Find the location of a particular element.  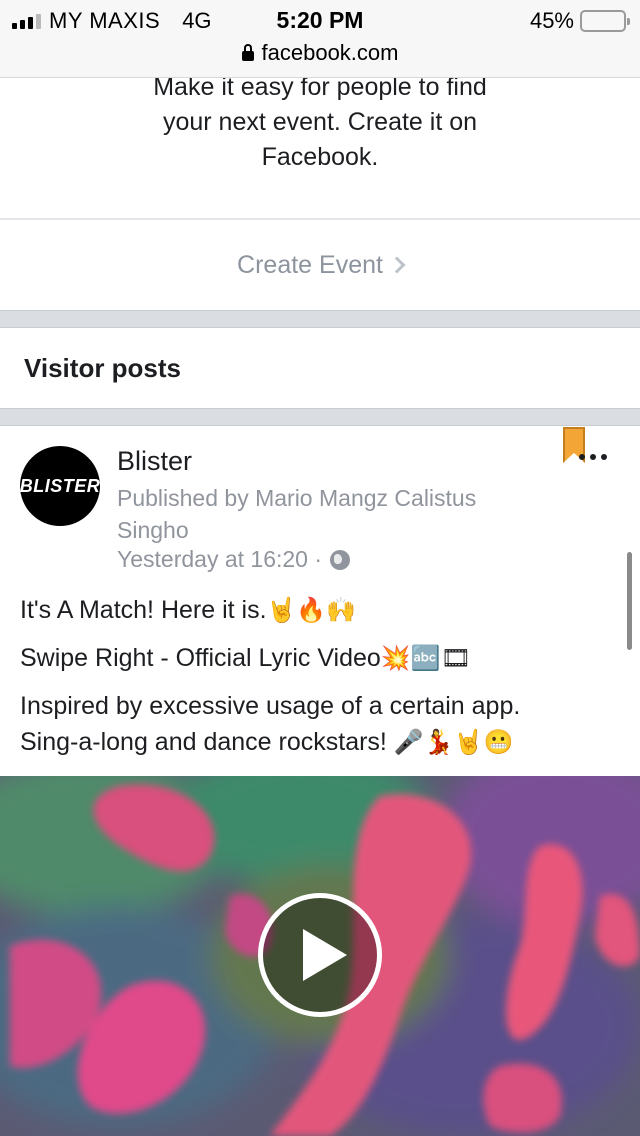

globe-icon is located at coordinates (340, 559).